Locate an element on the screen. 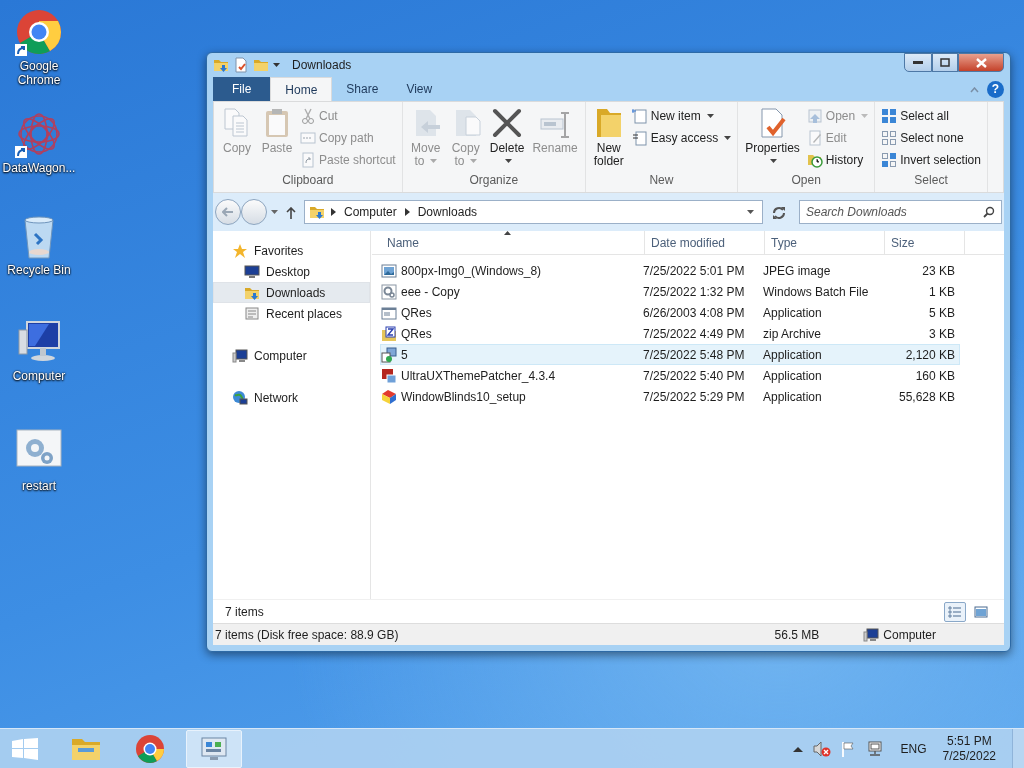 The image size is (1024, 768). group-label: Open is located at coordinates (806, 180).